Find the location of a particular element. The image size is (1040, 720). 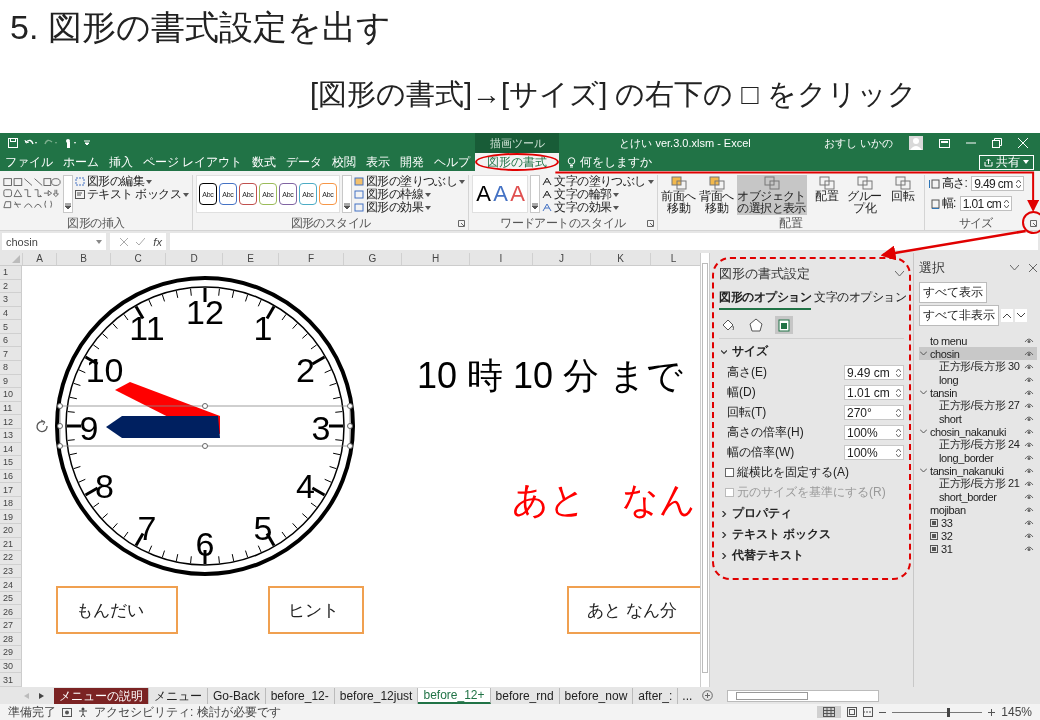

ribbon-tab: 開発 is located at coordinates (412, 162).